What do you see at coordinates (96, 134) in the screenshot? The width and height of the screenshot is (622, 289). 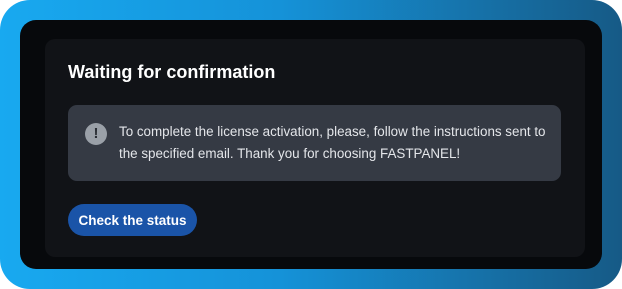 I see `exclamation-circle-icon: !` at bounding box center [96, 134].